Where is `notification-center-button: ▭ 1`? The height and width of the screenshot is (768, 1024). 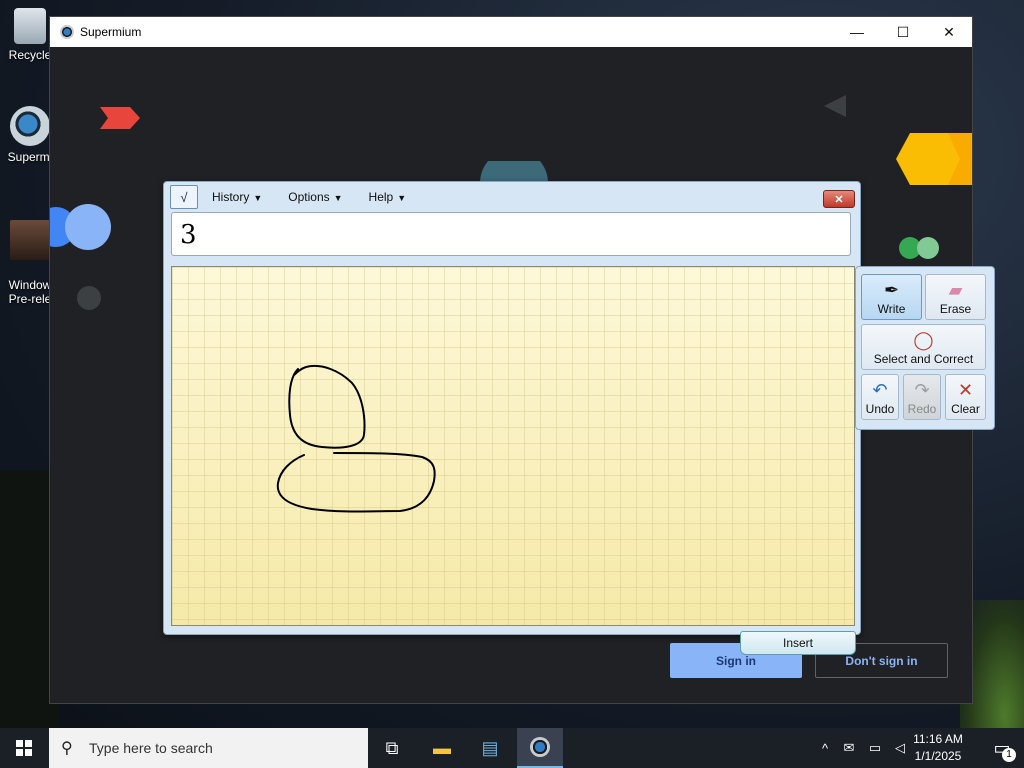
notification-center-button: ▭ 1 is located at coordinates (1002, 748).